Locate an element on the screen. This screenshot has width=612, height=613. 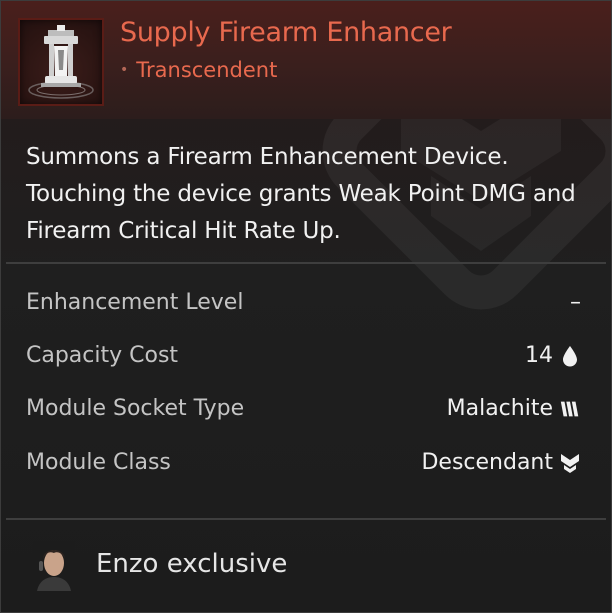
enhancement-level-value: – is located at coordinates (575, 302).